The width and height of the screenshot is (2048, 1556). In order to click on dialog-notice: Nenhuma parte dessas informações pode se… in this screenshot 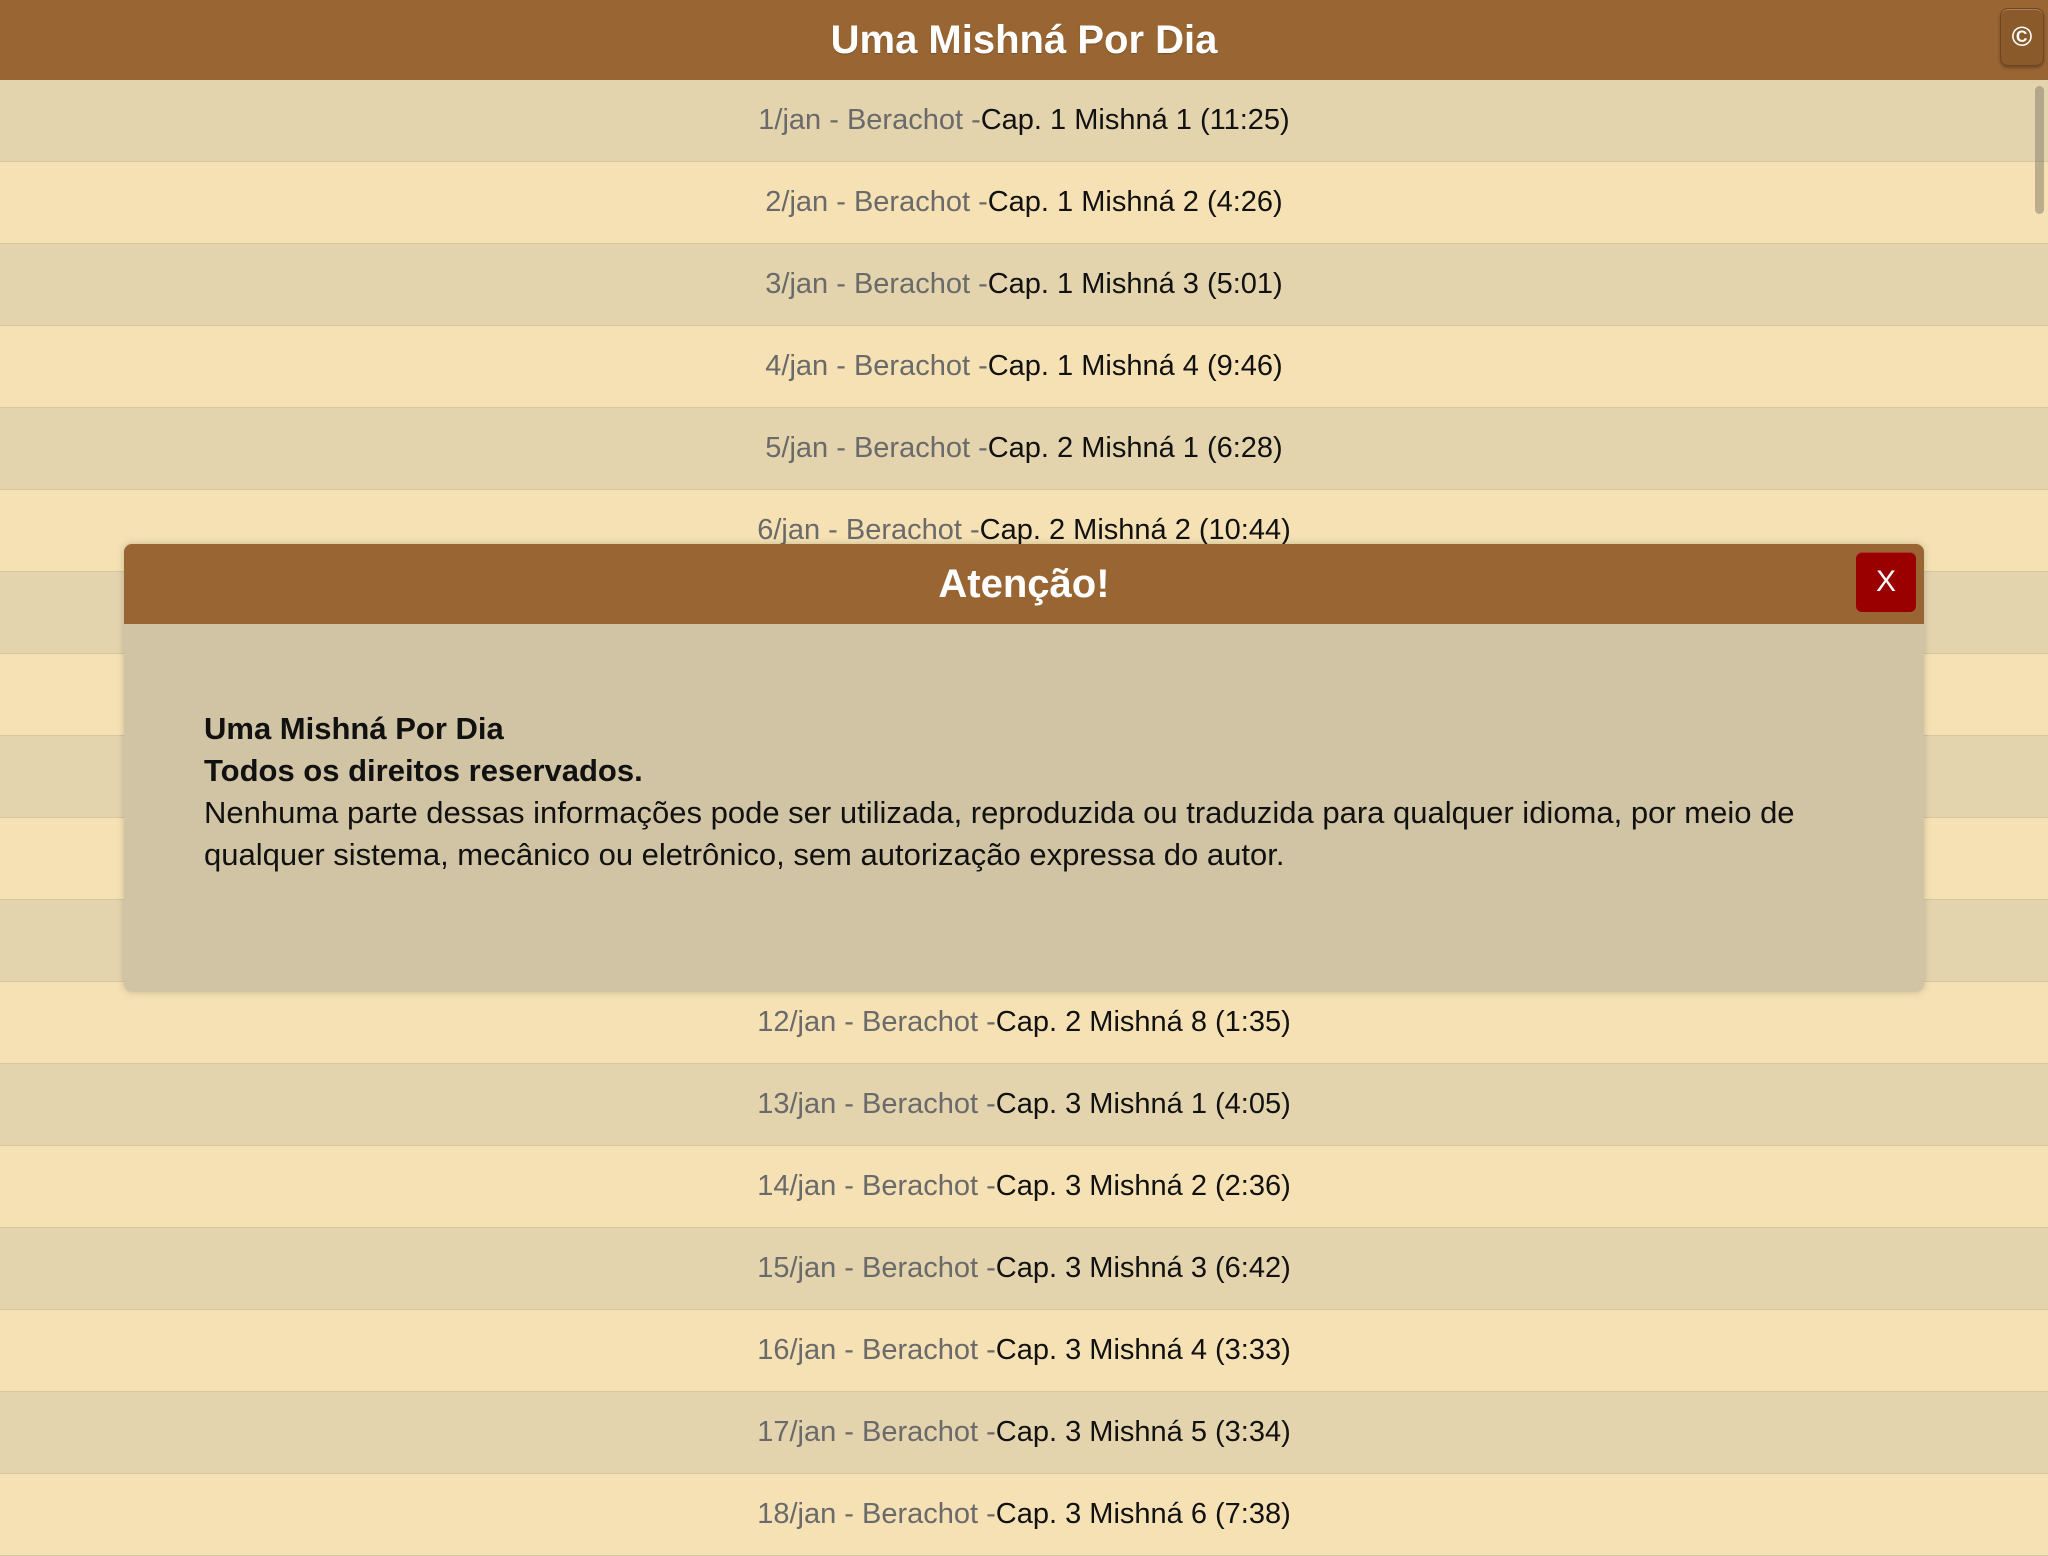, I will do `click(999, 833)`.